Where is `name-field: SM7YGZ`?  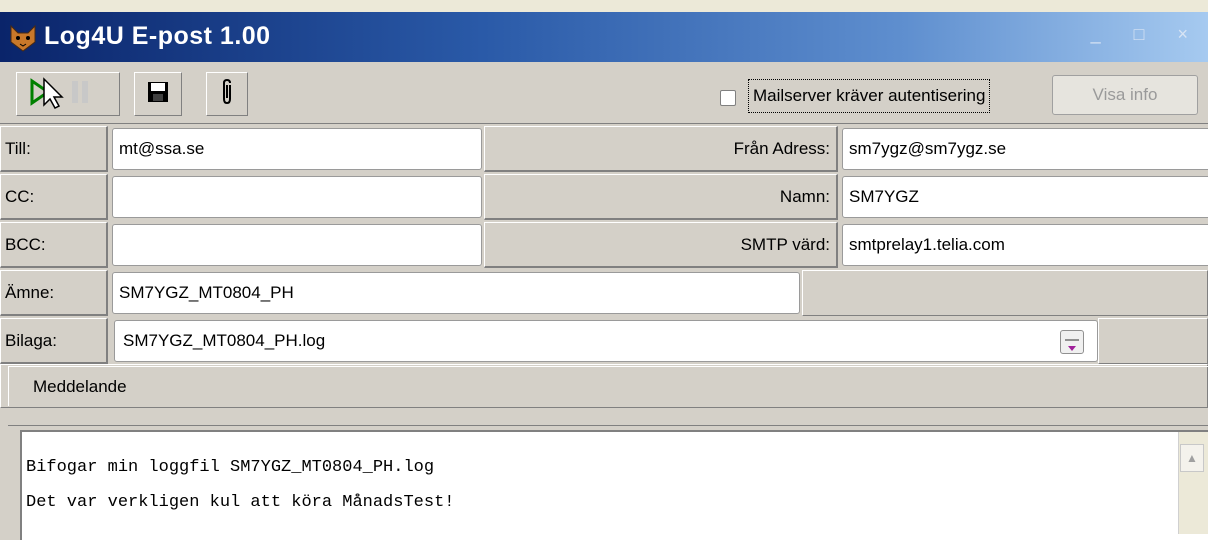 name-field: SM7YGZ is located at coordinates (1025, 197).